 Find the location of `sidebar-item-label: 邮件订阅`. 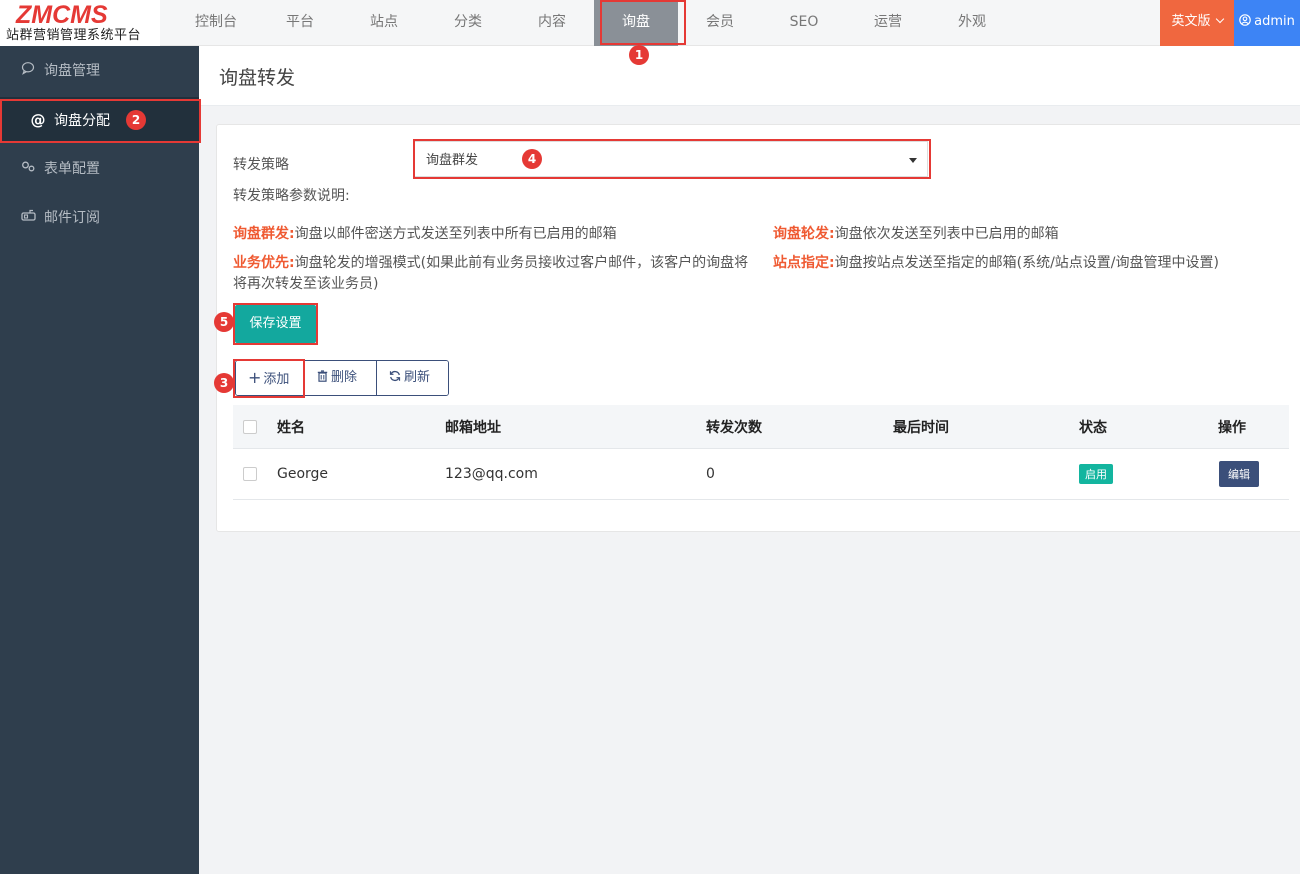

sidebar-item-label: 邮件订阅 is located at coordinates (72, 218).